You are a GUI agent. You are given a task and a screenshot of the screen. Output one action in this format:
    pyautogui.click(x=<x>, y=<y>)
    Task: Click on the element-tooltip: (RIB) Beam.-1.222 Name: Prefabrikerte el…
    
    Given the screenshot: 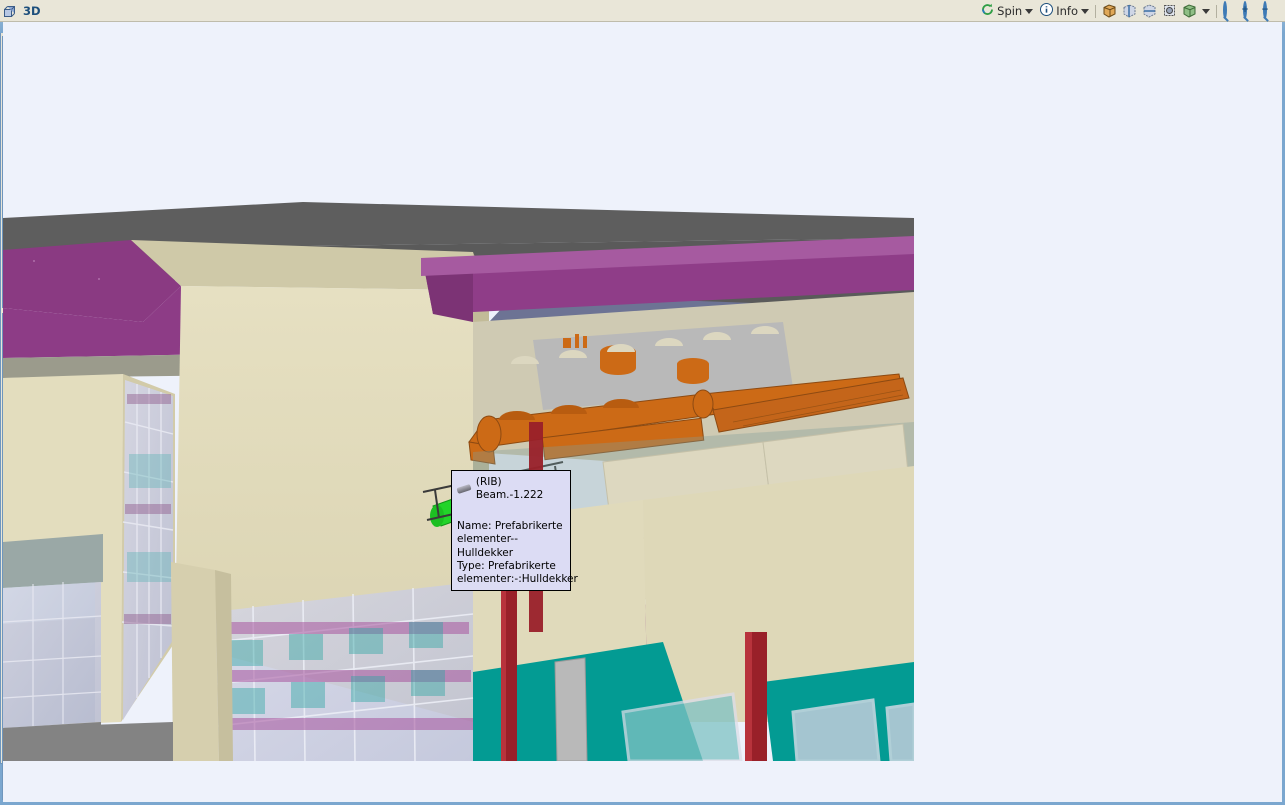 What is the action you would take?
    pyautogui.click(x=514, y=530)
    